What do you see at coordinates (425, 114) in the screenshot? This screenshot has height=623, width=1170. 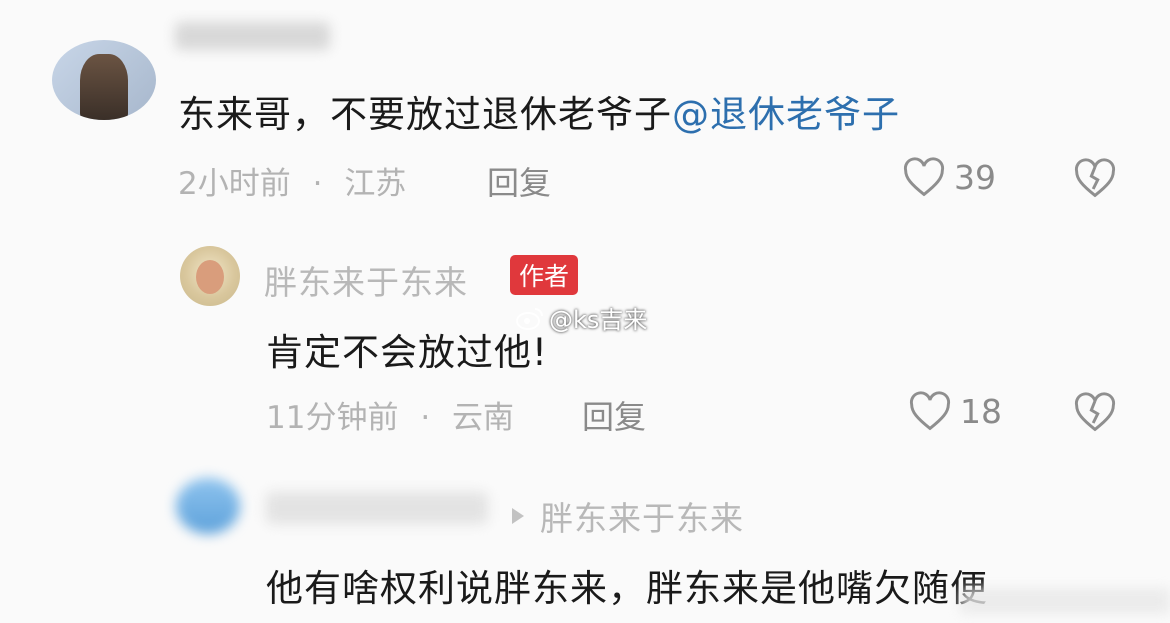 I see `comment-body: 东来哥，不要放过退休老爷子` at bounding box center [425, 114].